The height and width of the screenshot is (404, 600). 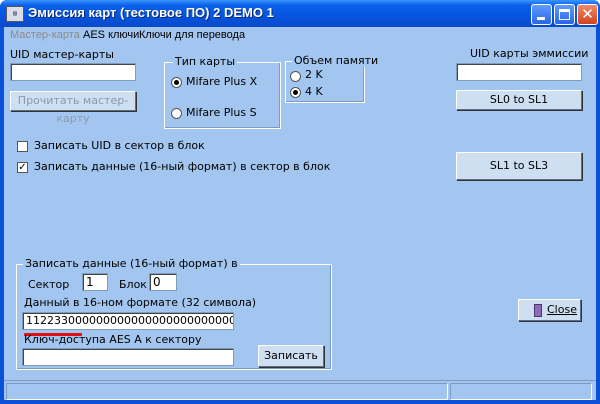 I want to click on emission-uid-field, so click(x=519, y=72).